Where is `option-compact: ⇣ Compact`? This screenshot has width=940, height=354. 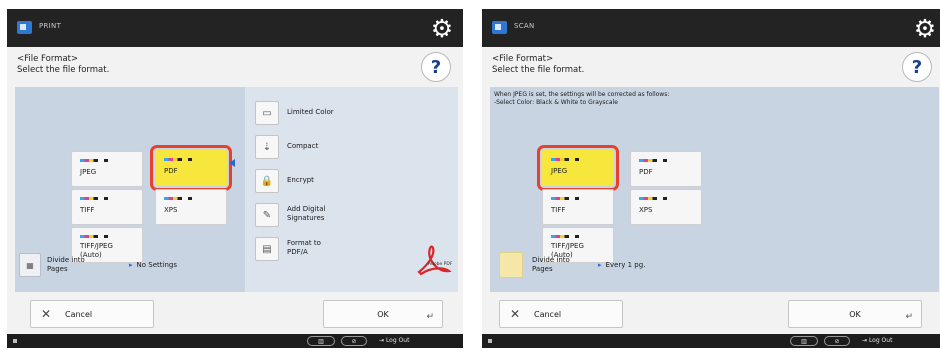
option-compact: ⇣ Compact is located at coordinates (315, 148).